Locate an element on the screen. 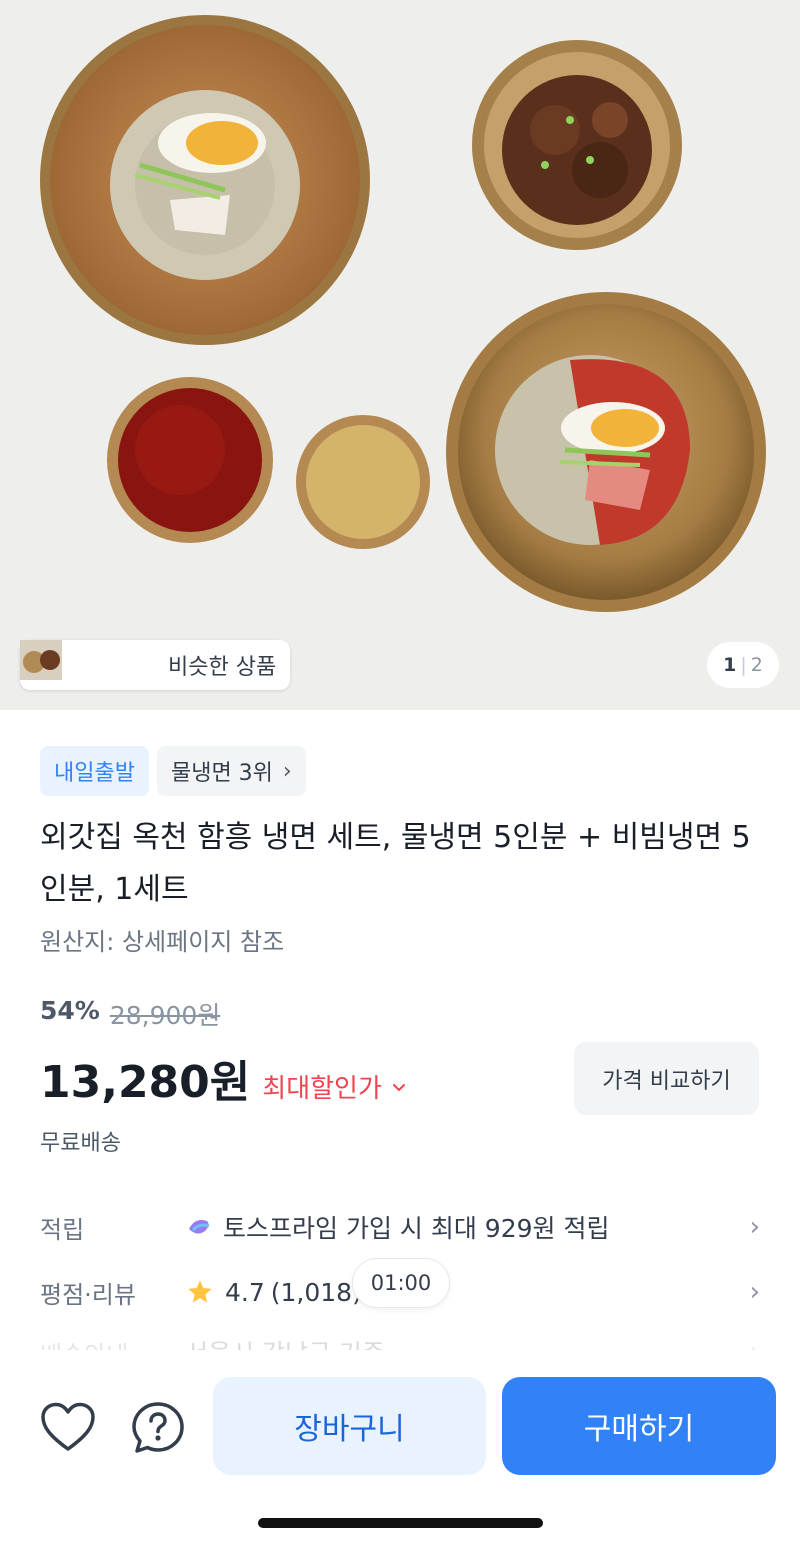  similar-products-button: 비슷한 상품 is located at coordinates (155, 665).